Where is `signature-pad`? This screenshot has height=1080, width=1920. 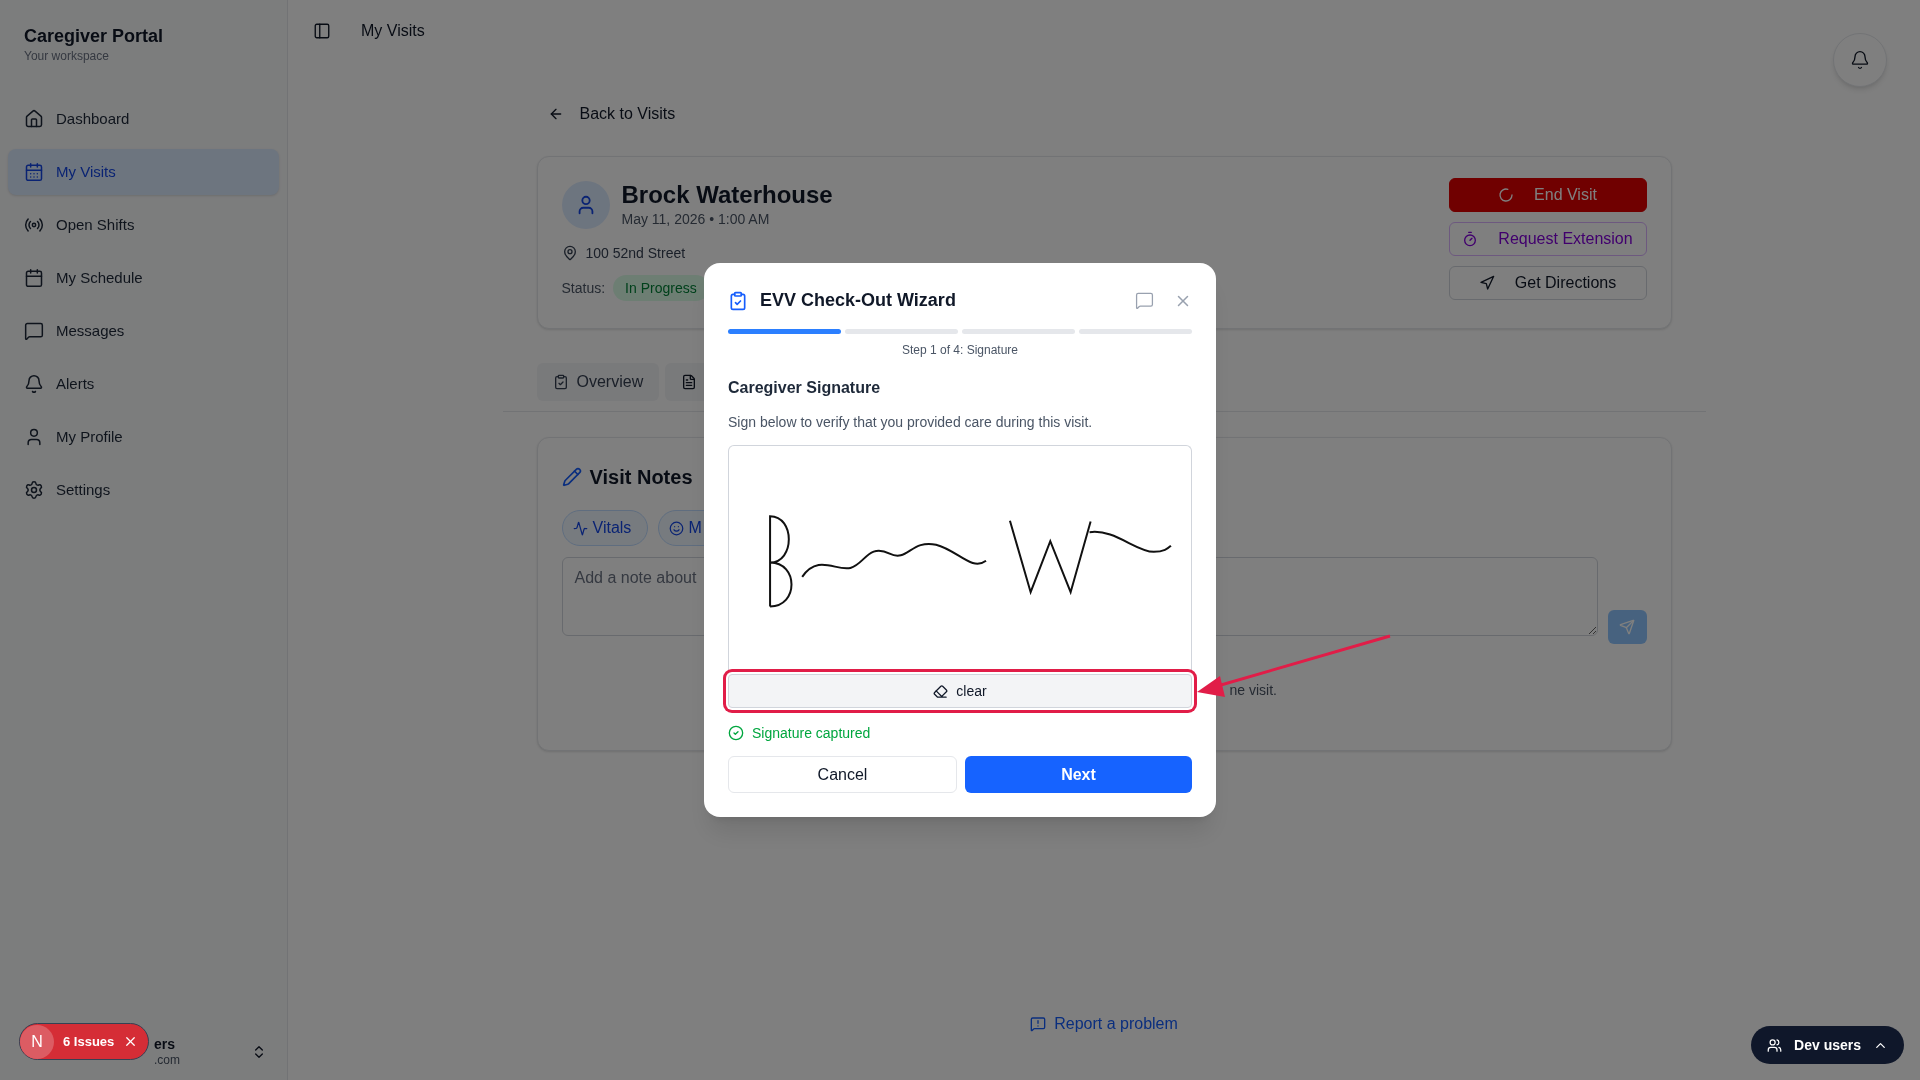 signature-pad is located at coordinates (960, 558).